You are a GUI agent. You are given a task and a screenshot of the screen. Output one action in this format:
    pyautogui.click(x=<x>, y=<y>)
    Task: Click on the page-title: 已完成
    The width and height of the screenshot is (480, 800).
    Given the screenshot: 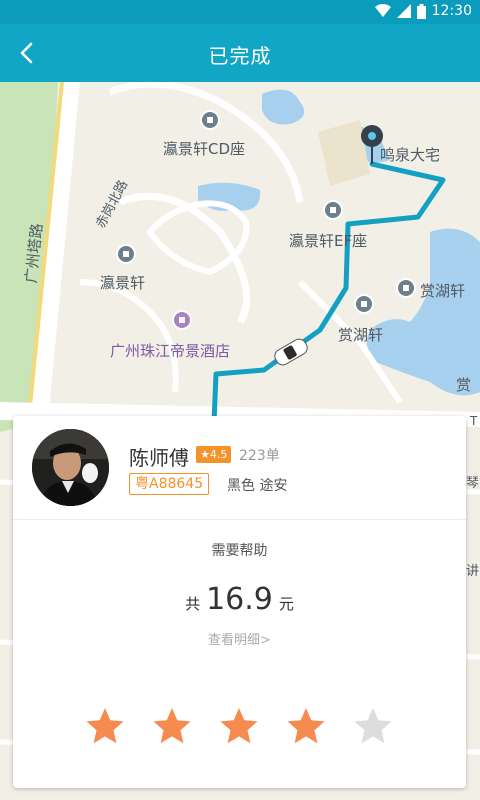 What is the action you would take?
    pyautogui.click(x=240, y=56)
    